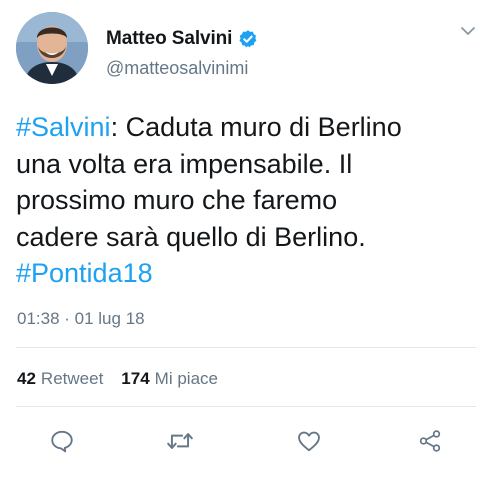 Image resolution: width=493 pixels, height=480 pixels. I want to click on likes-label: Mi piace, so click(186, 378).